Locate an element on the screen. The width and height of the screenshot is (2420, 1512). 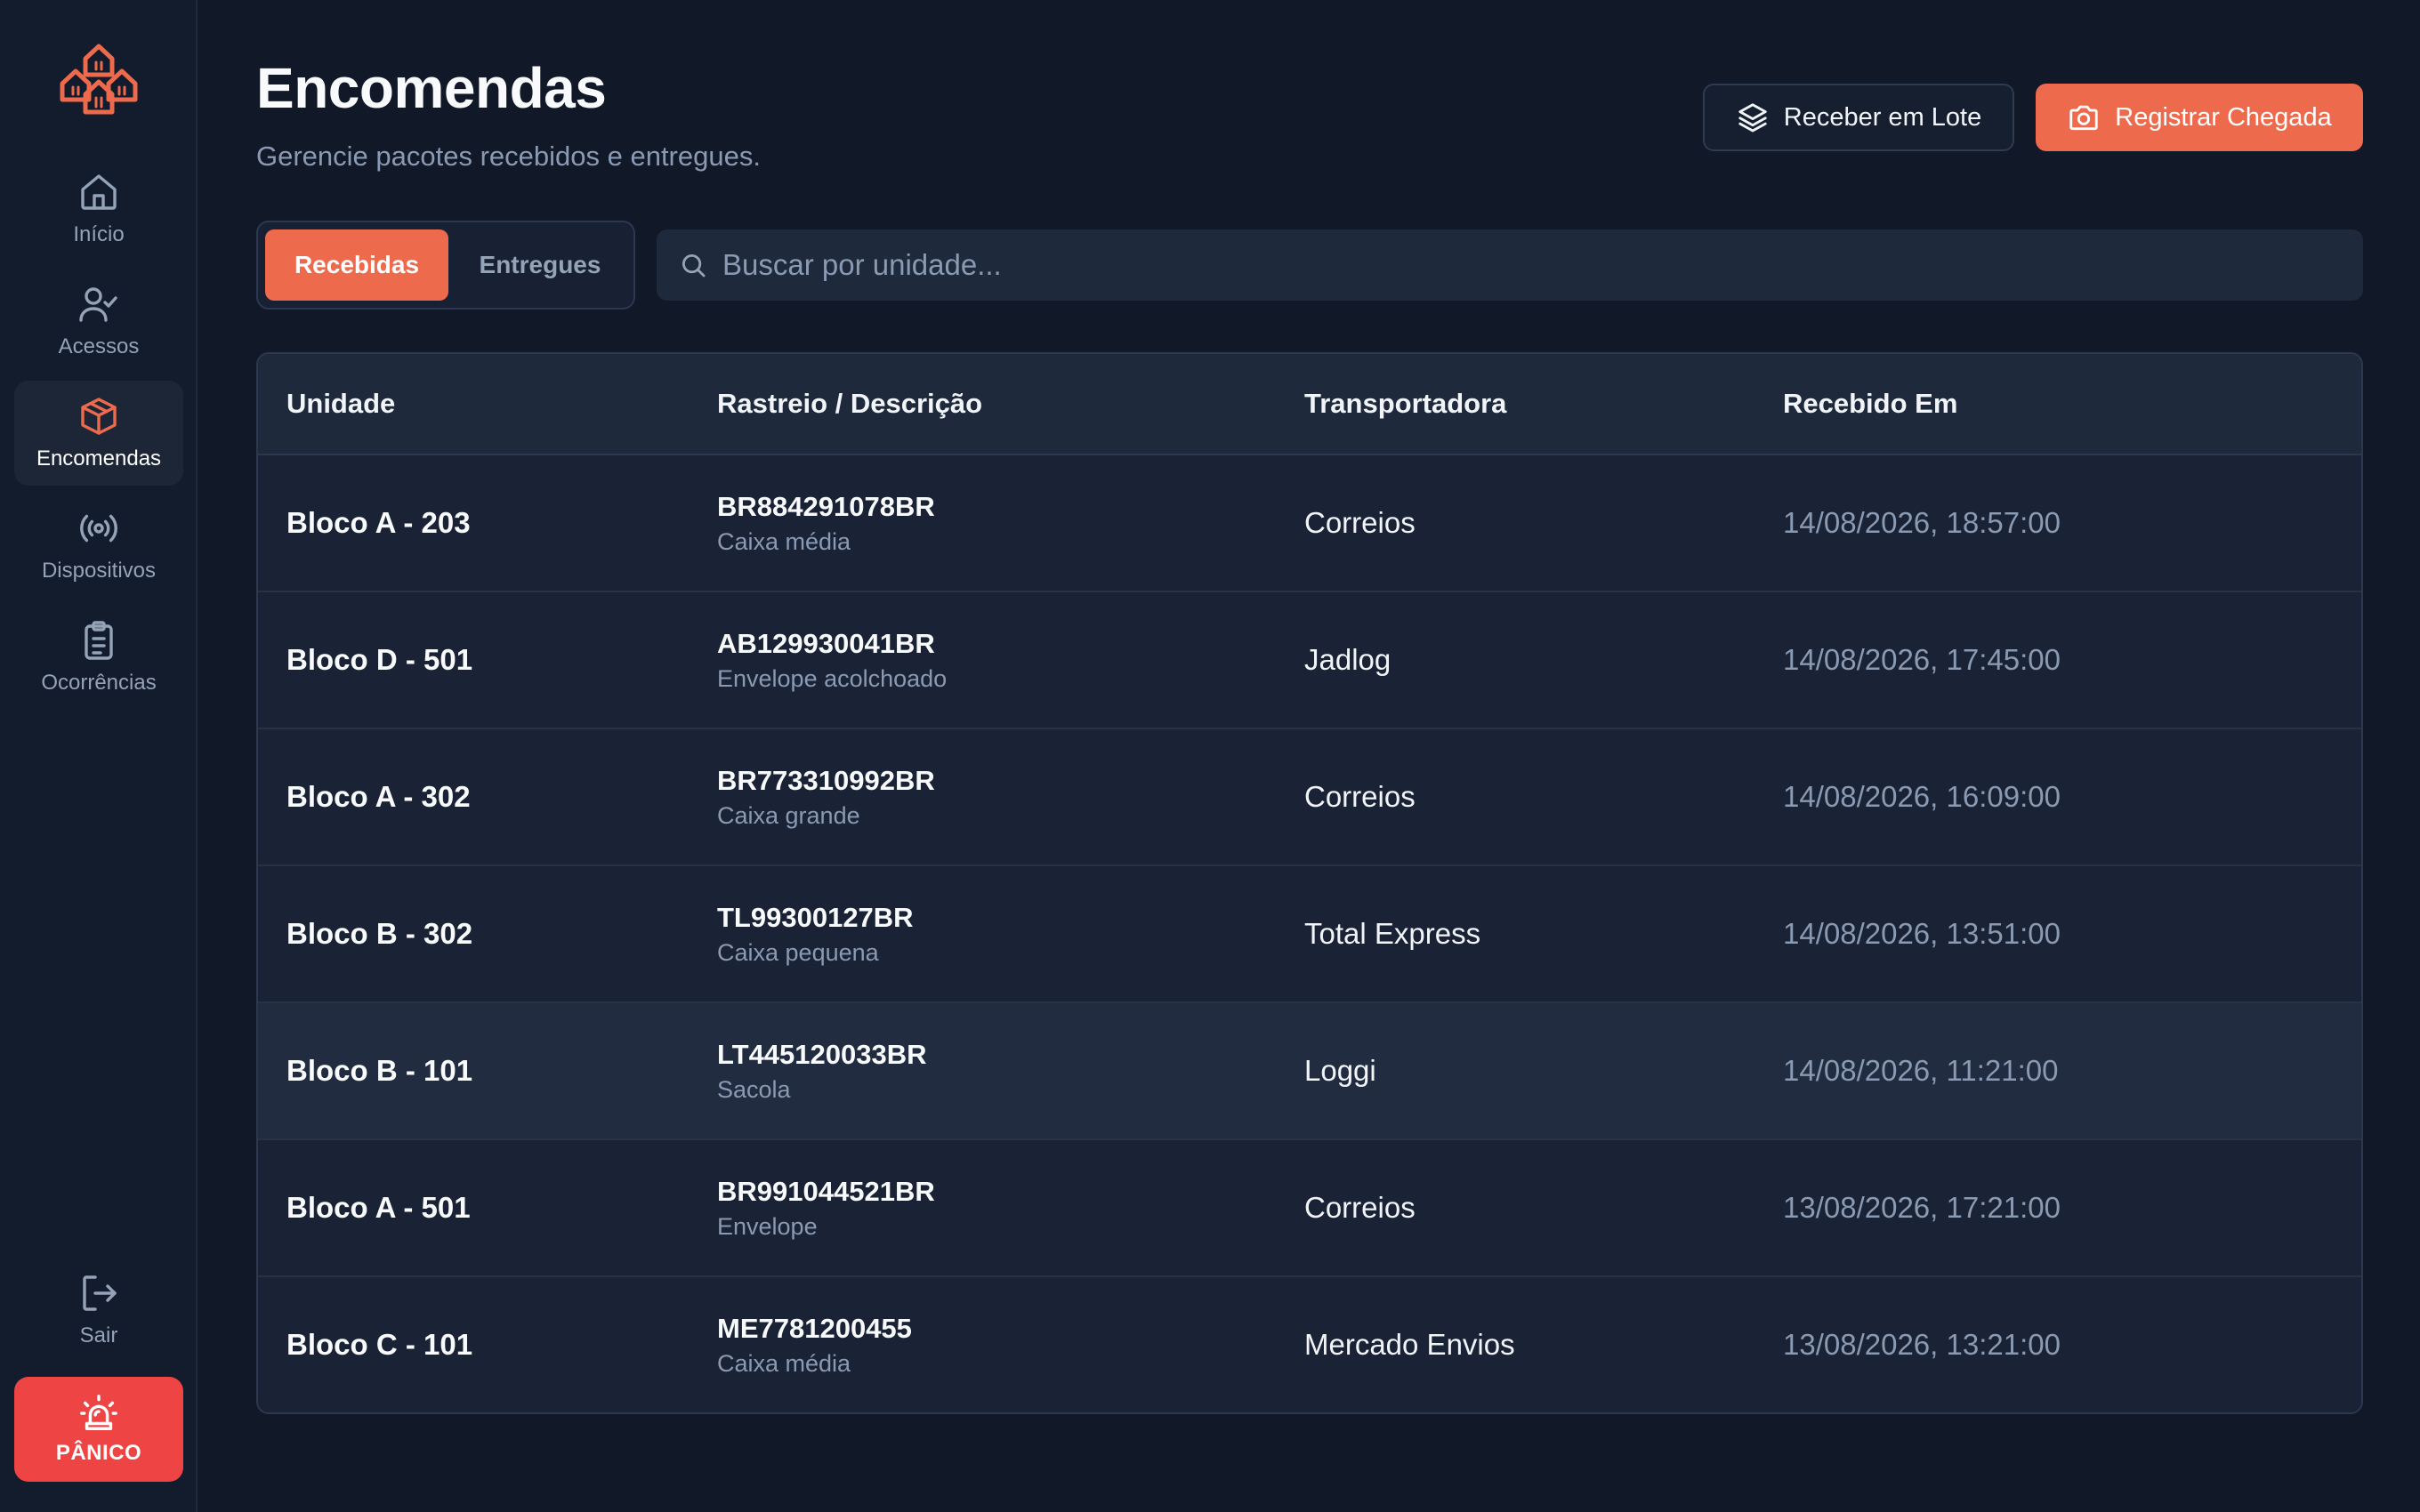
sidebar-item-dispositivos: Dispositivos is located at coordinates (98, 545).